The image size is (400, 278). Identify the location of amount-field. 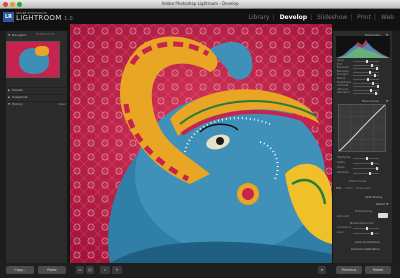
(383, 215).